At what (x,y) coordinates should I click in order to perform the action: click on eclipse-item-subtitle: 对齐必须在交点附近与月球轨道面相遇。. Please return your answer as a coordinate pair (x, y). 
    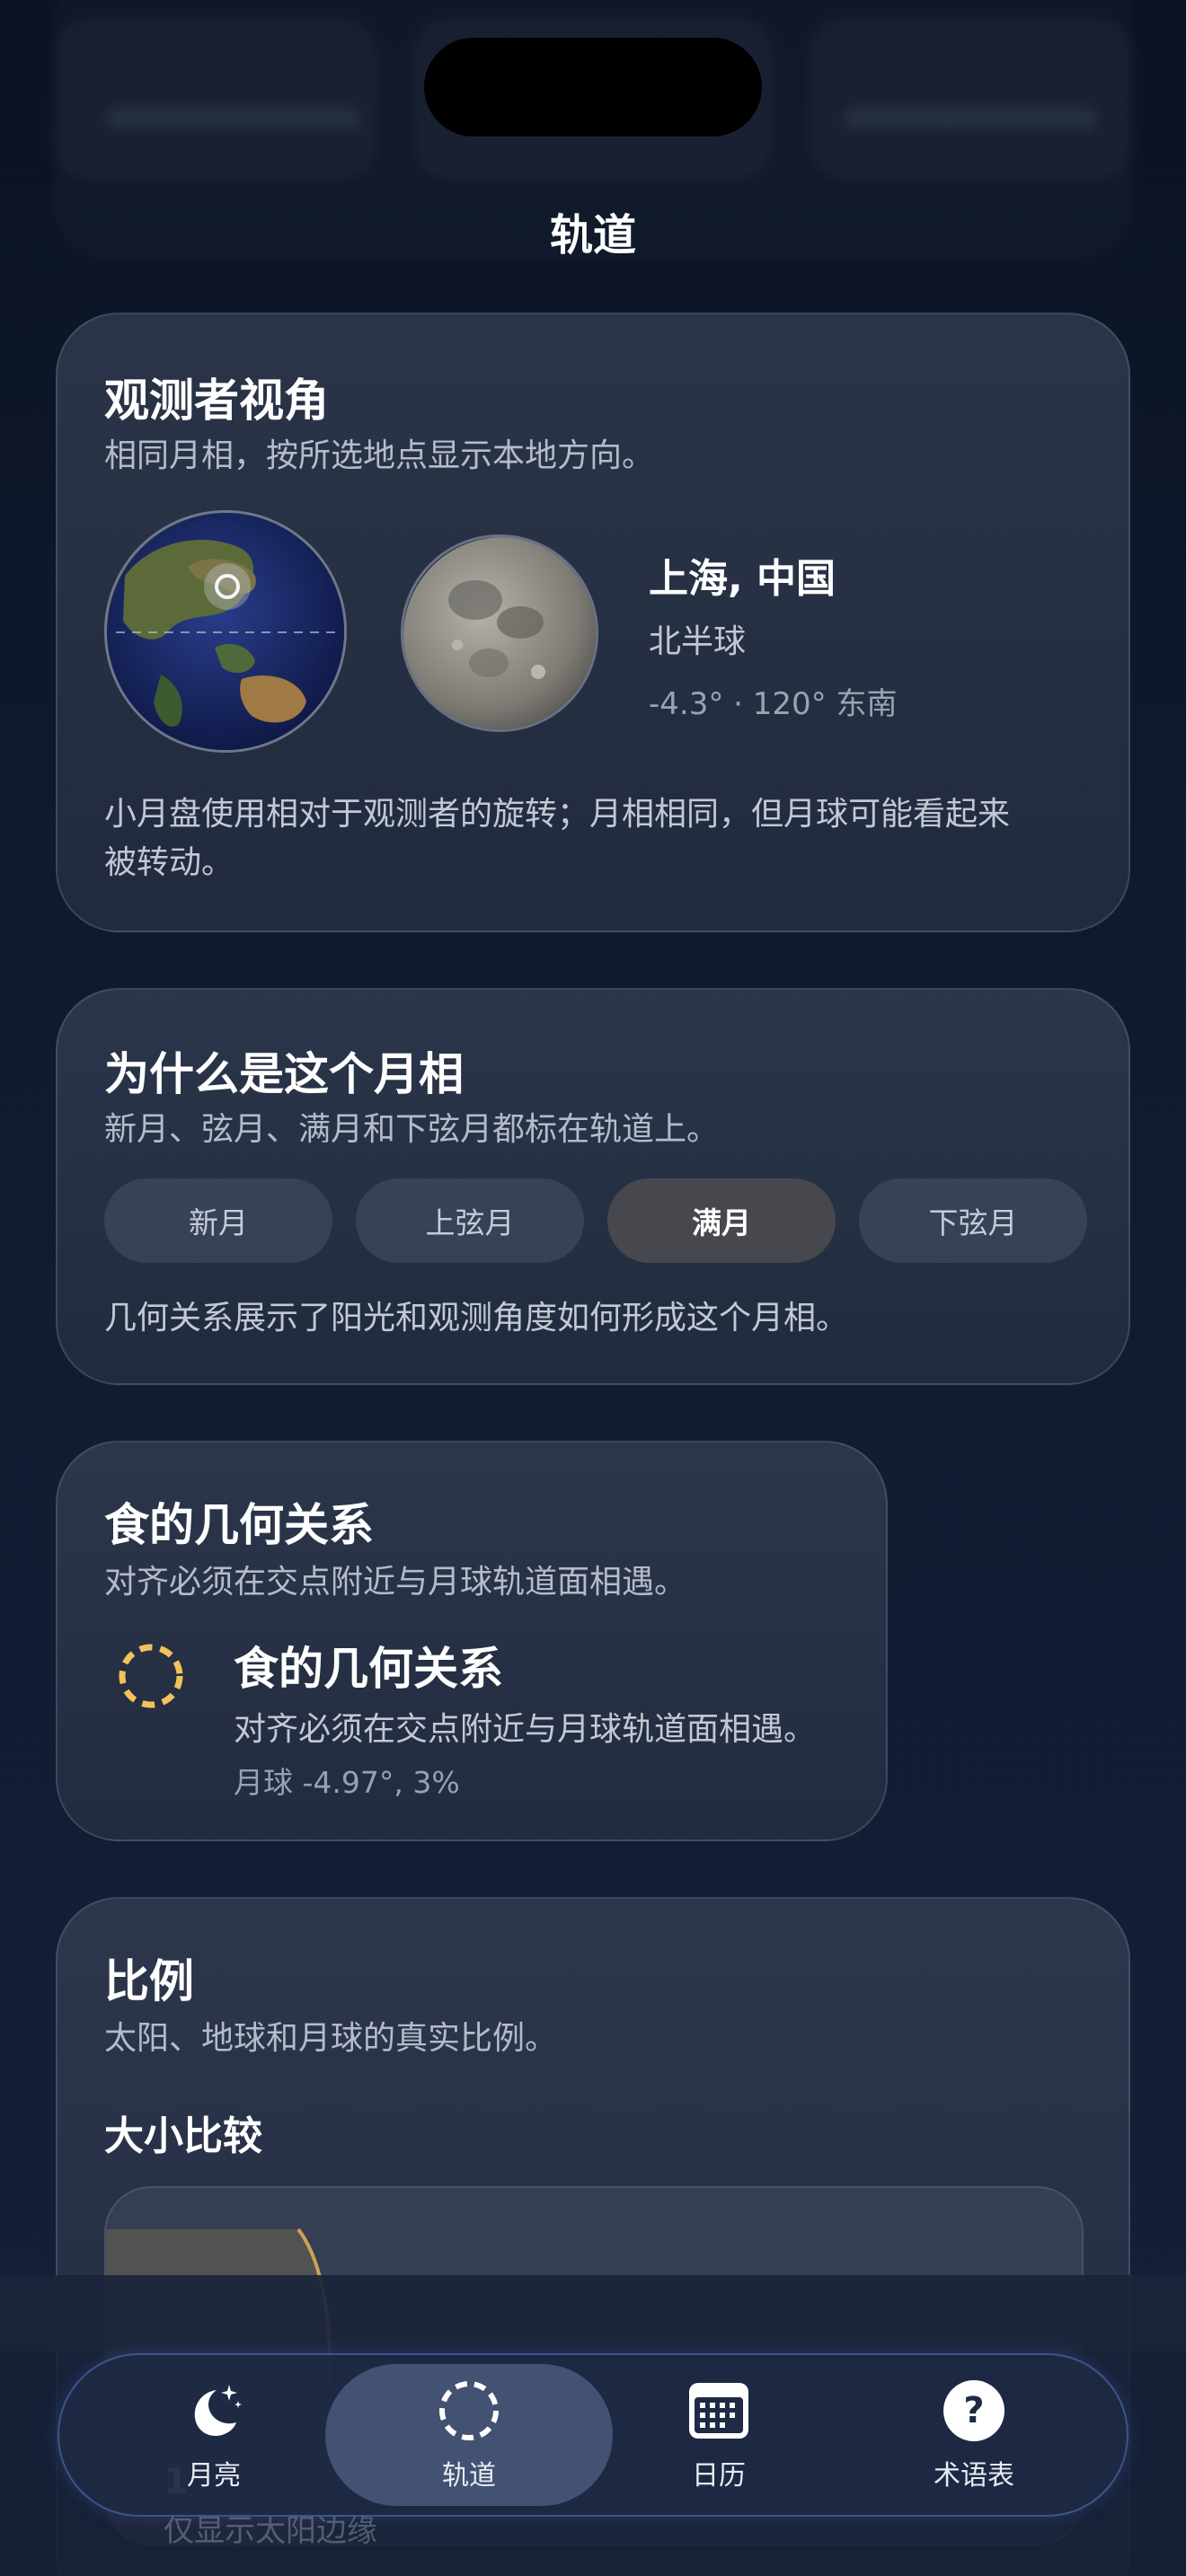
    Looking at the image, I should click on (525, 1729).